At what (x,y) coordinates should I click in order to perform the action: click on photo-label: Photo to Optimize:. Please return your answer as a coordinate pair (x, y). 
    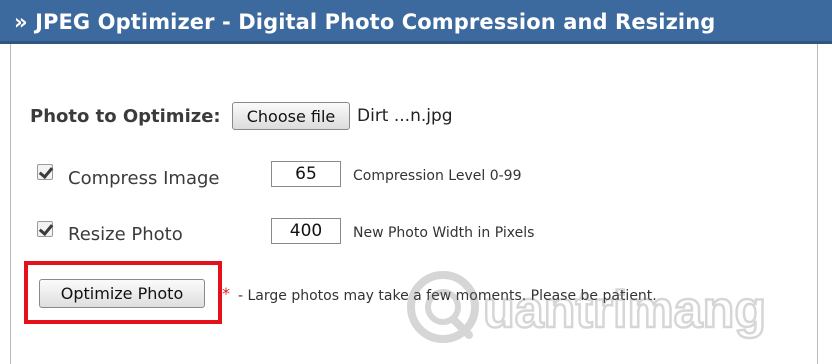
    Looking at the image, I should click on (125, 116).